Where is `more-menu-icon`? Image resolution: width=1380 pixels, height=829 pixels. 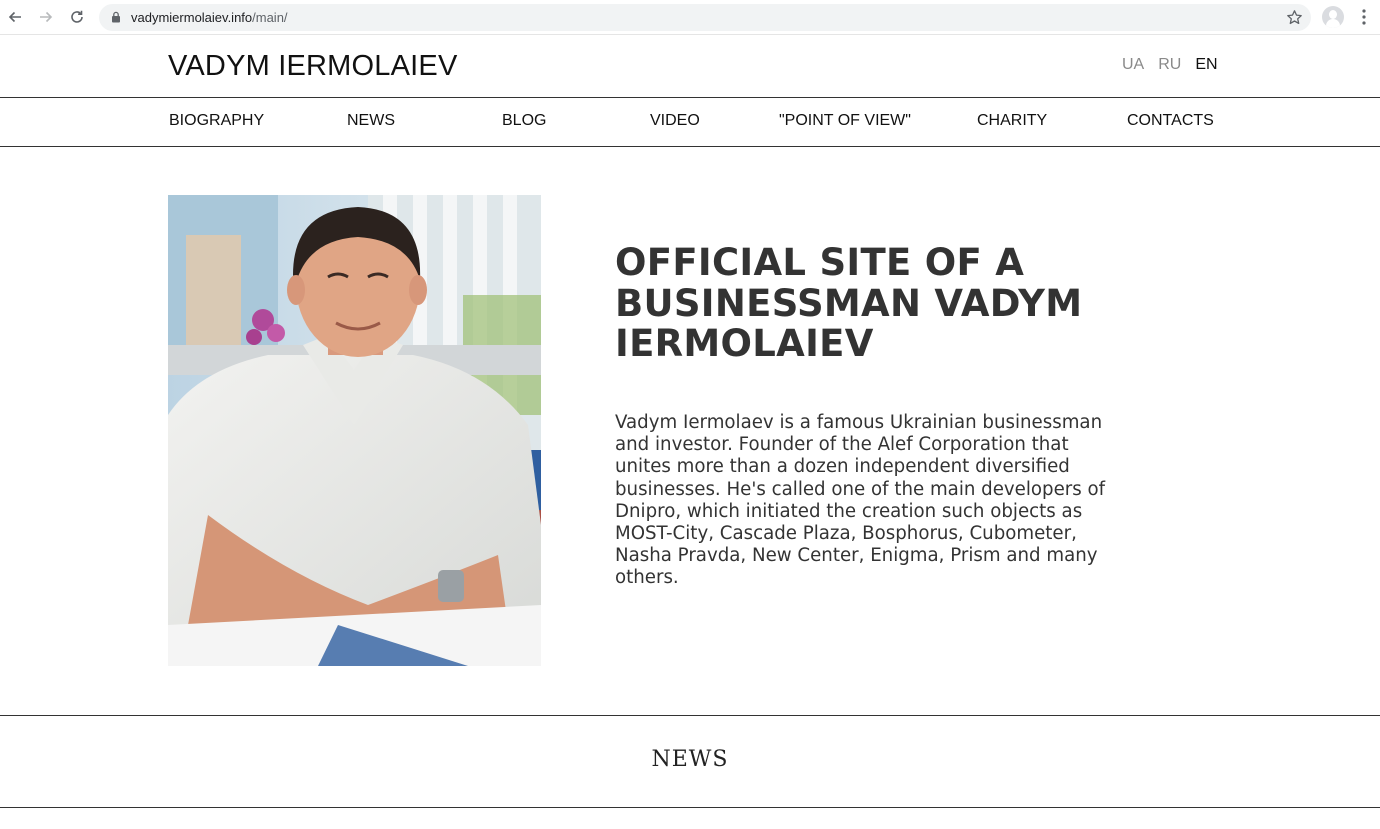 more-menu-icon is located at coordinates (1364, 17).